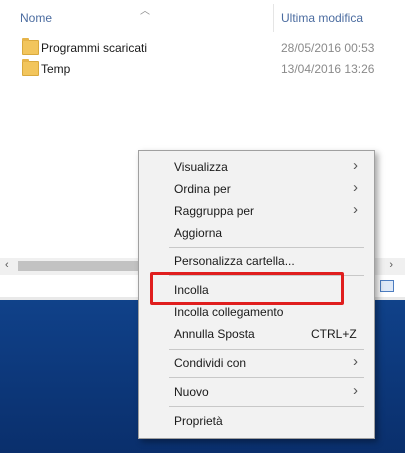 The height and width of the screenshot is (453, 405). I want to click on menu-item-raggruppa-per: Raggruppa per ›, so click(256, 211).